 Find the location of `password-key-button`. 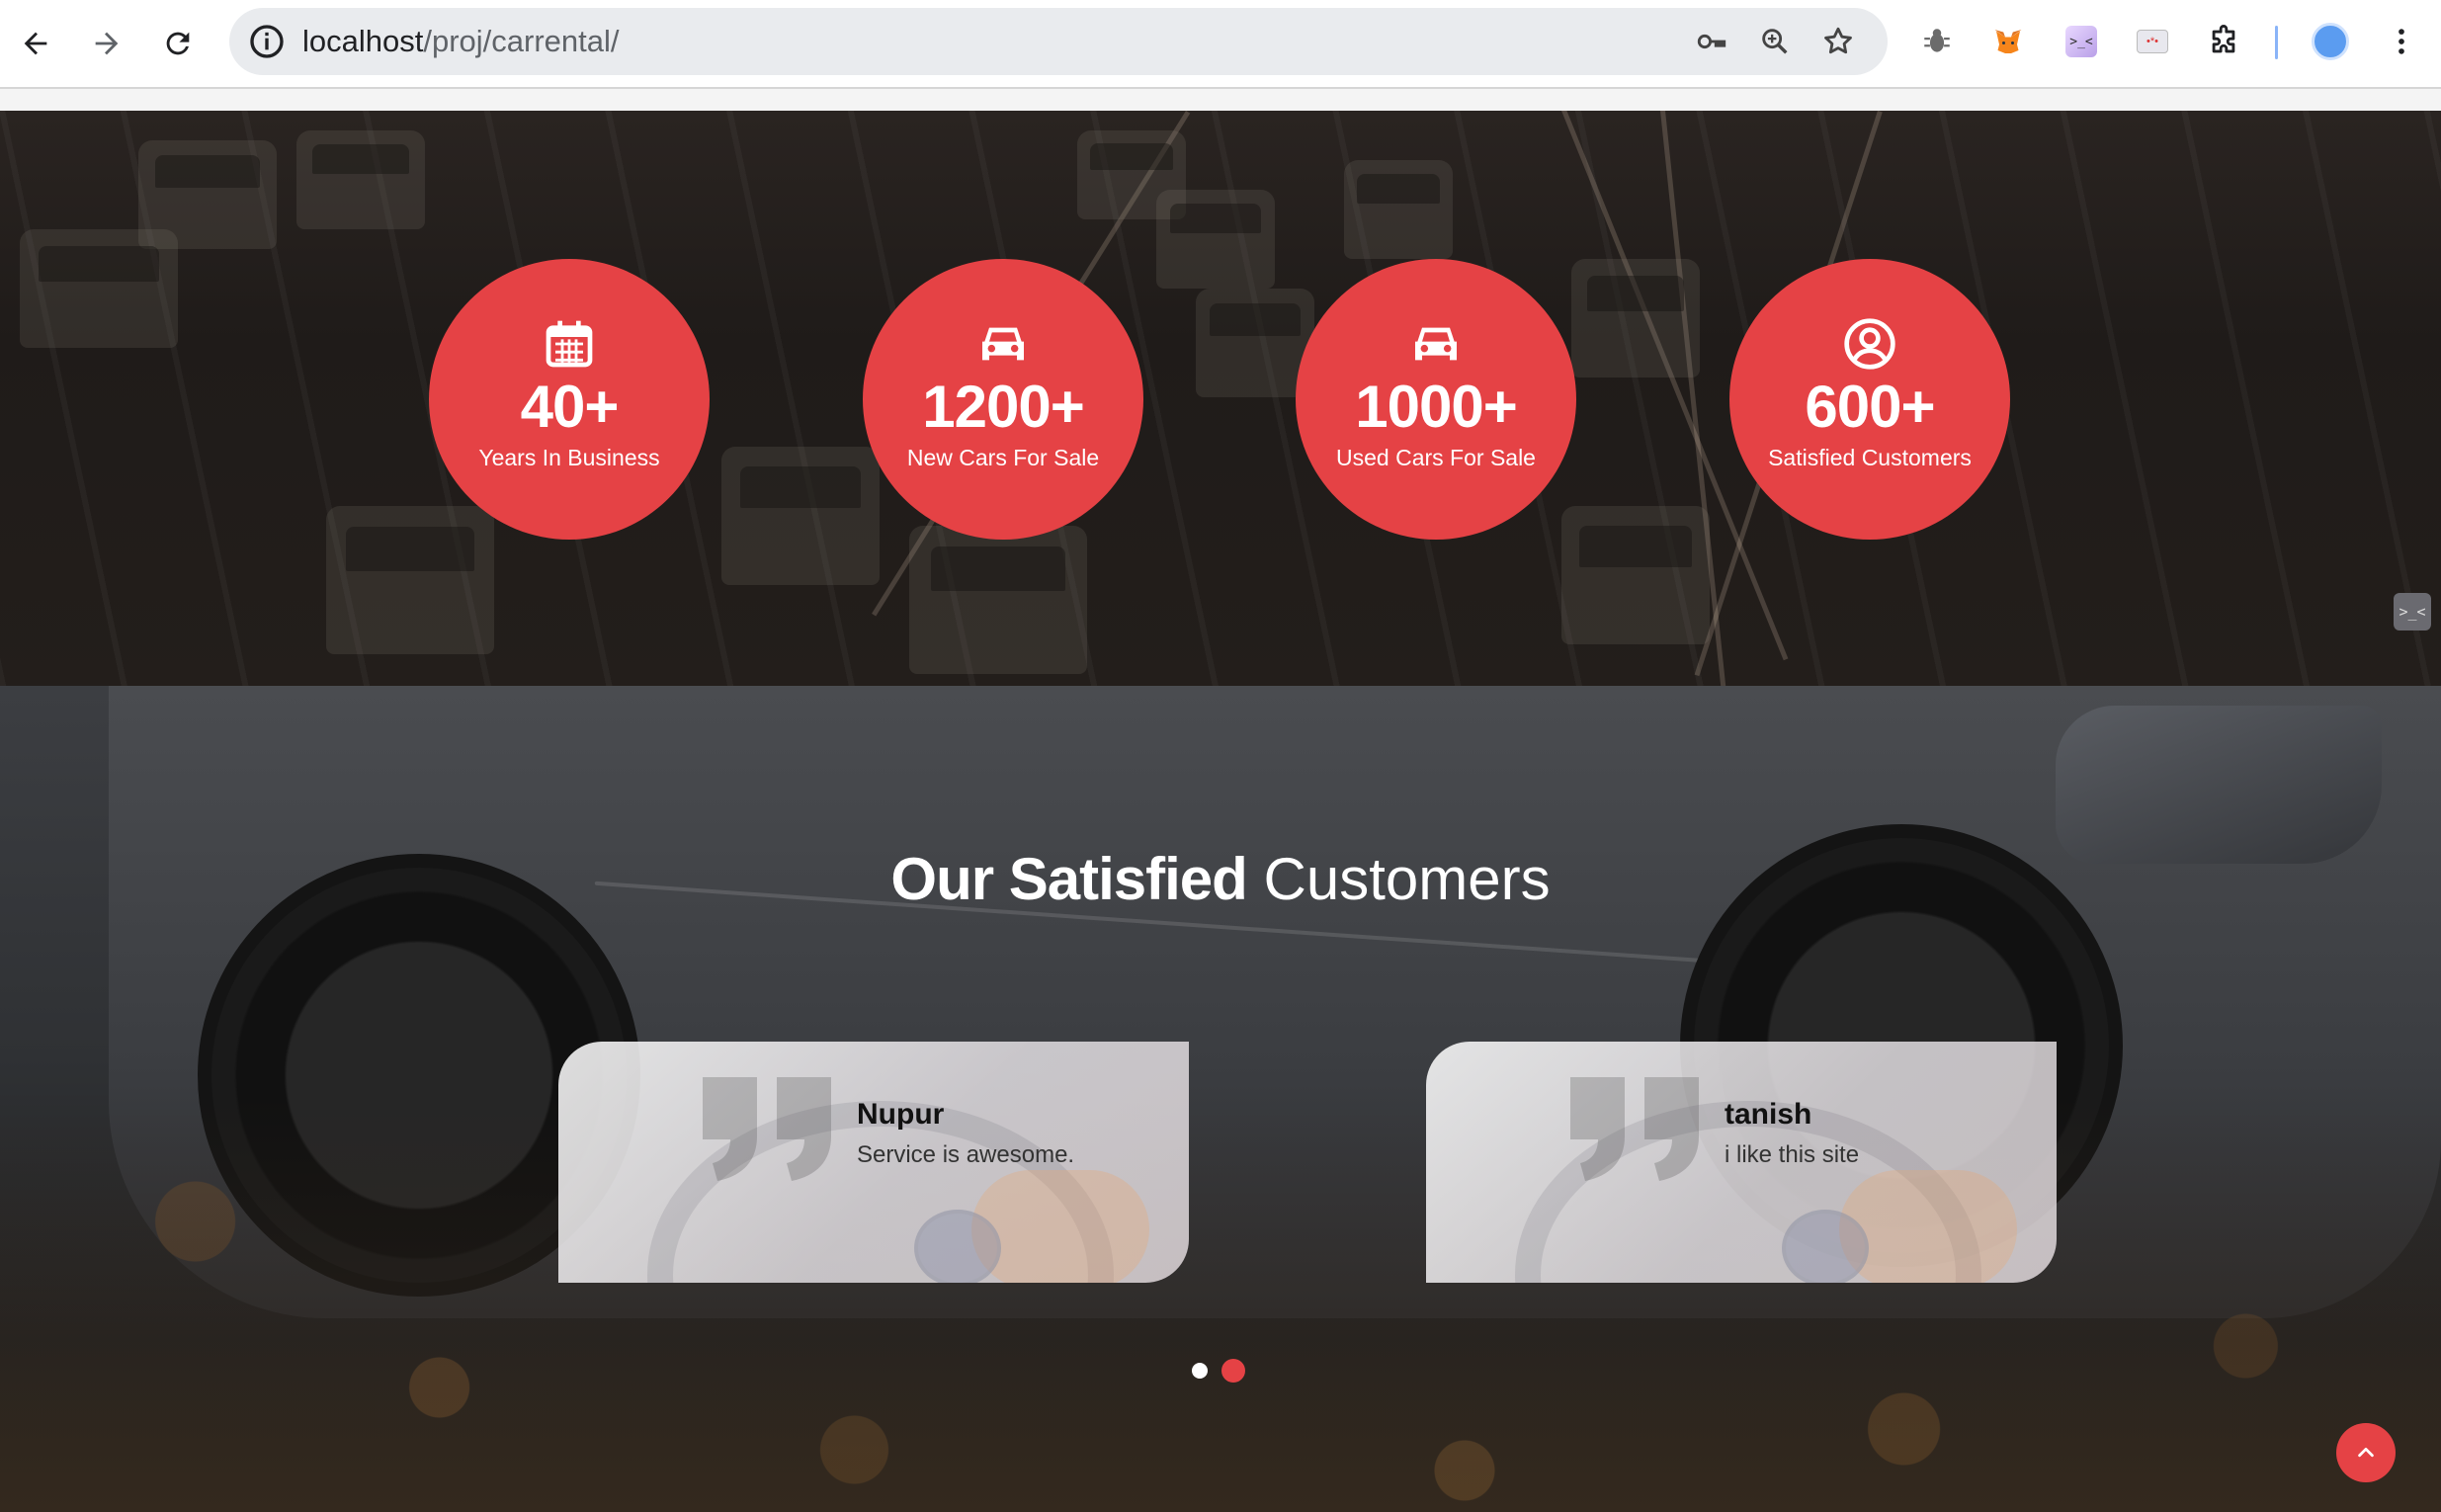

password-key-button is located at coordinates (1711, 41).